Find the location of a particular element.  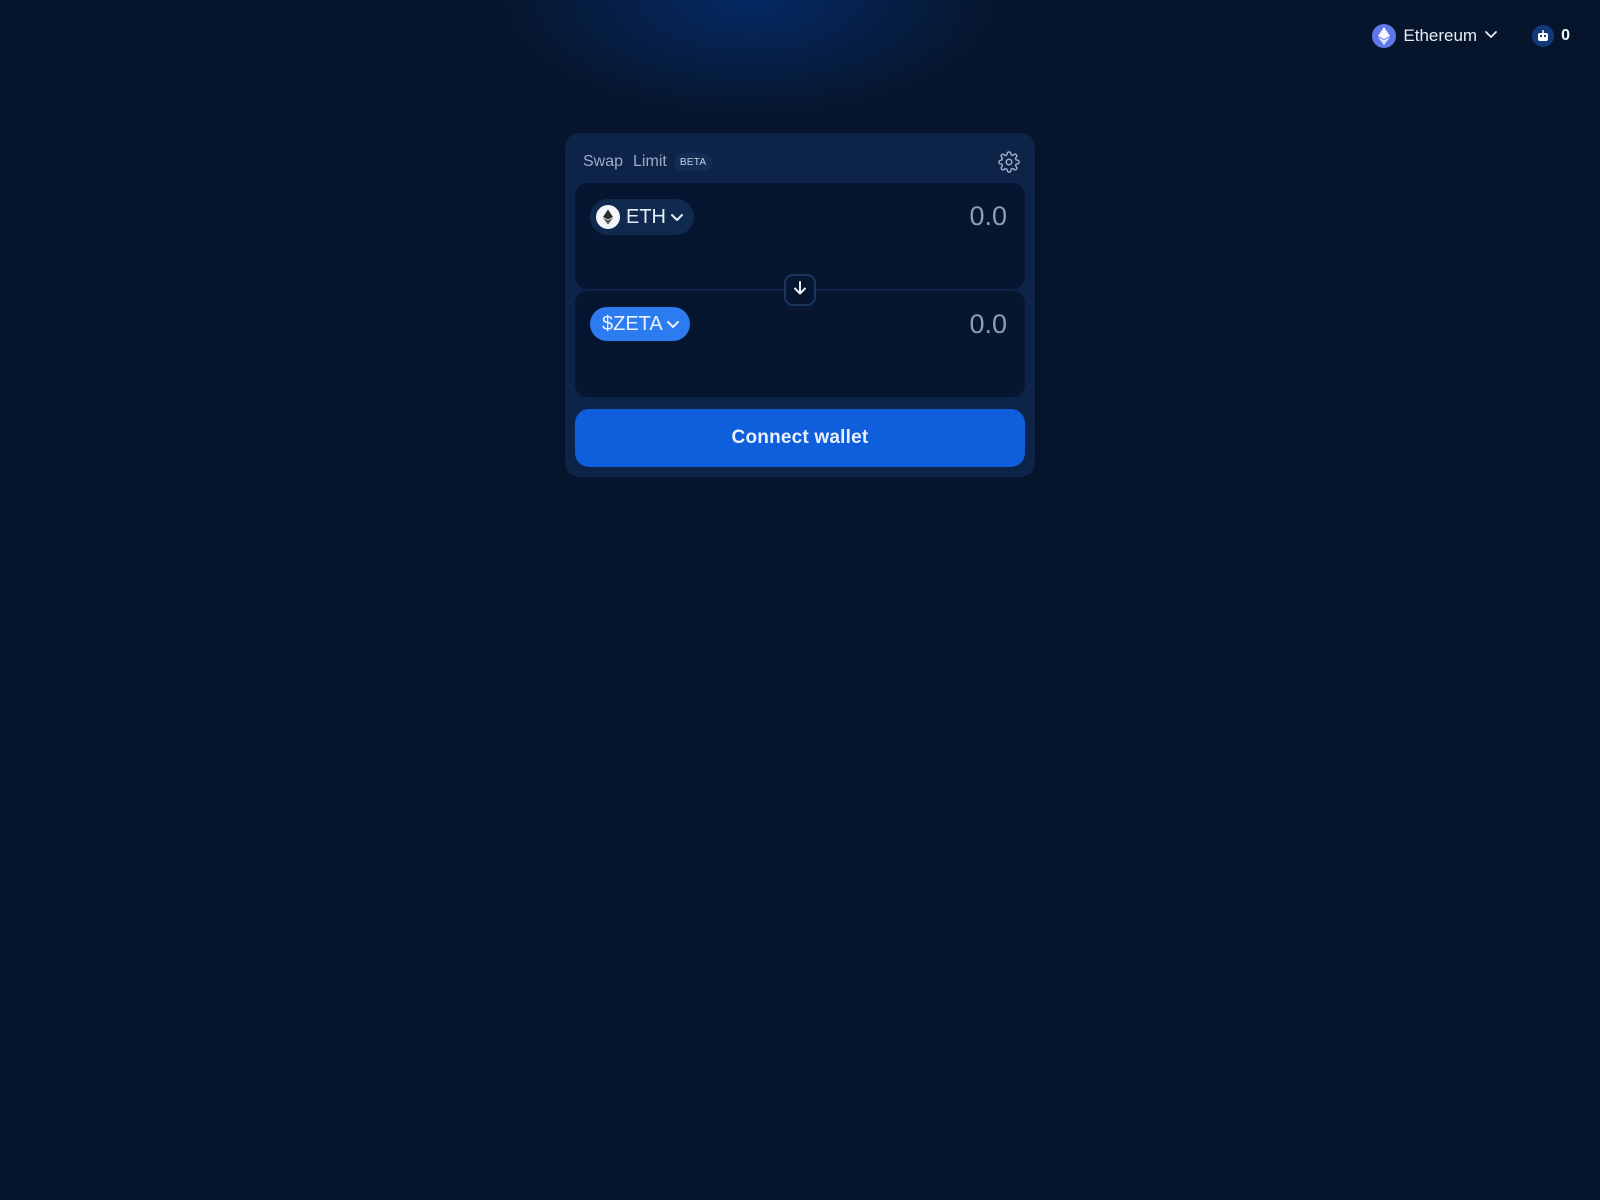

from-token-selector: ETH is located at coordinates (642, 217).